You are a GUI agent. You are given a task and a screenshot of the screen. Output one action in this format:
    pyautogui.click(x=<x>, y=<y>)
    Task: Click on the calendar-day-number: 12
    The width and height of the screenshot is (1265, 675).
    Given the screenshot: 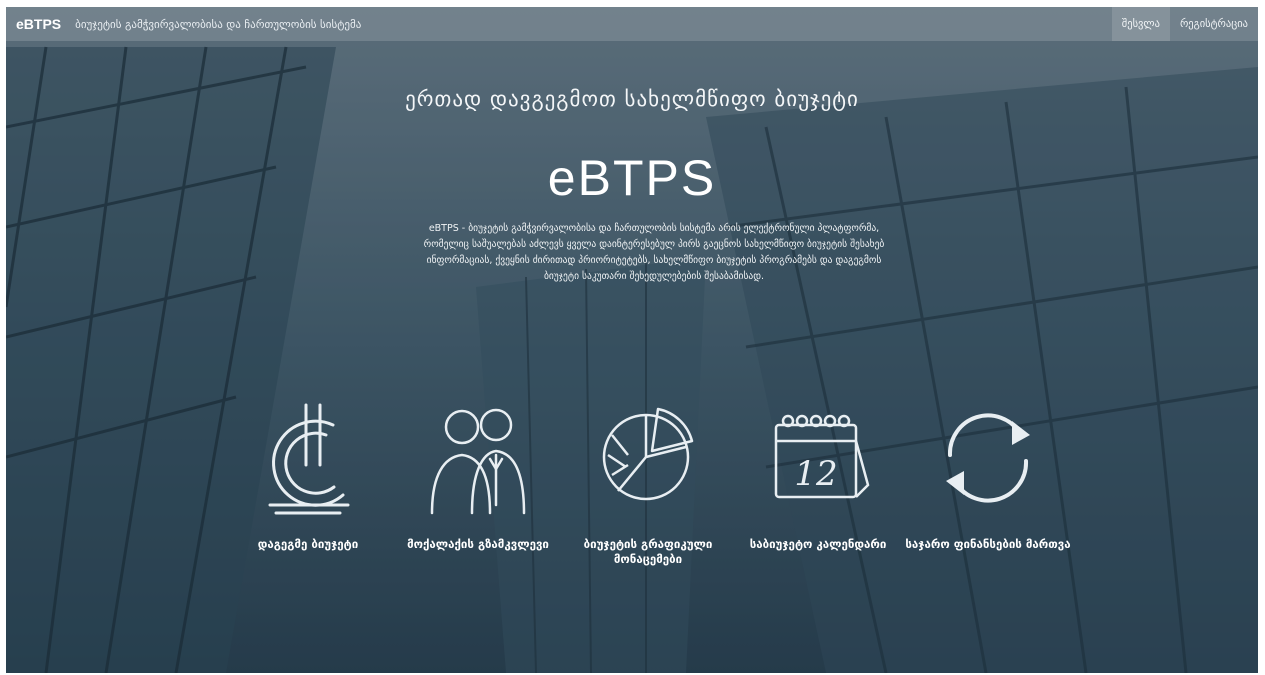 What is the action you would take?
    pyautogui.click(x=815, y=474)
    